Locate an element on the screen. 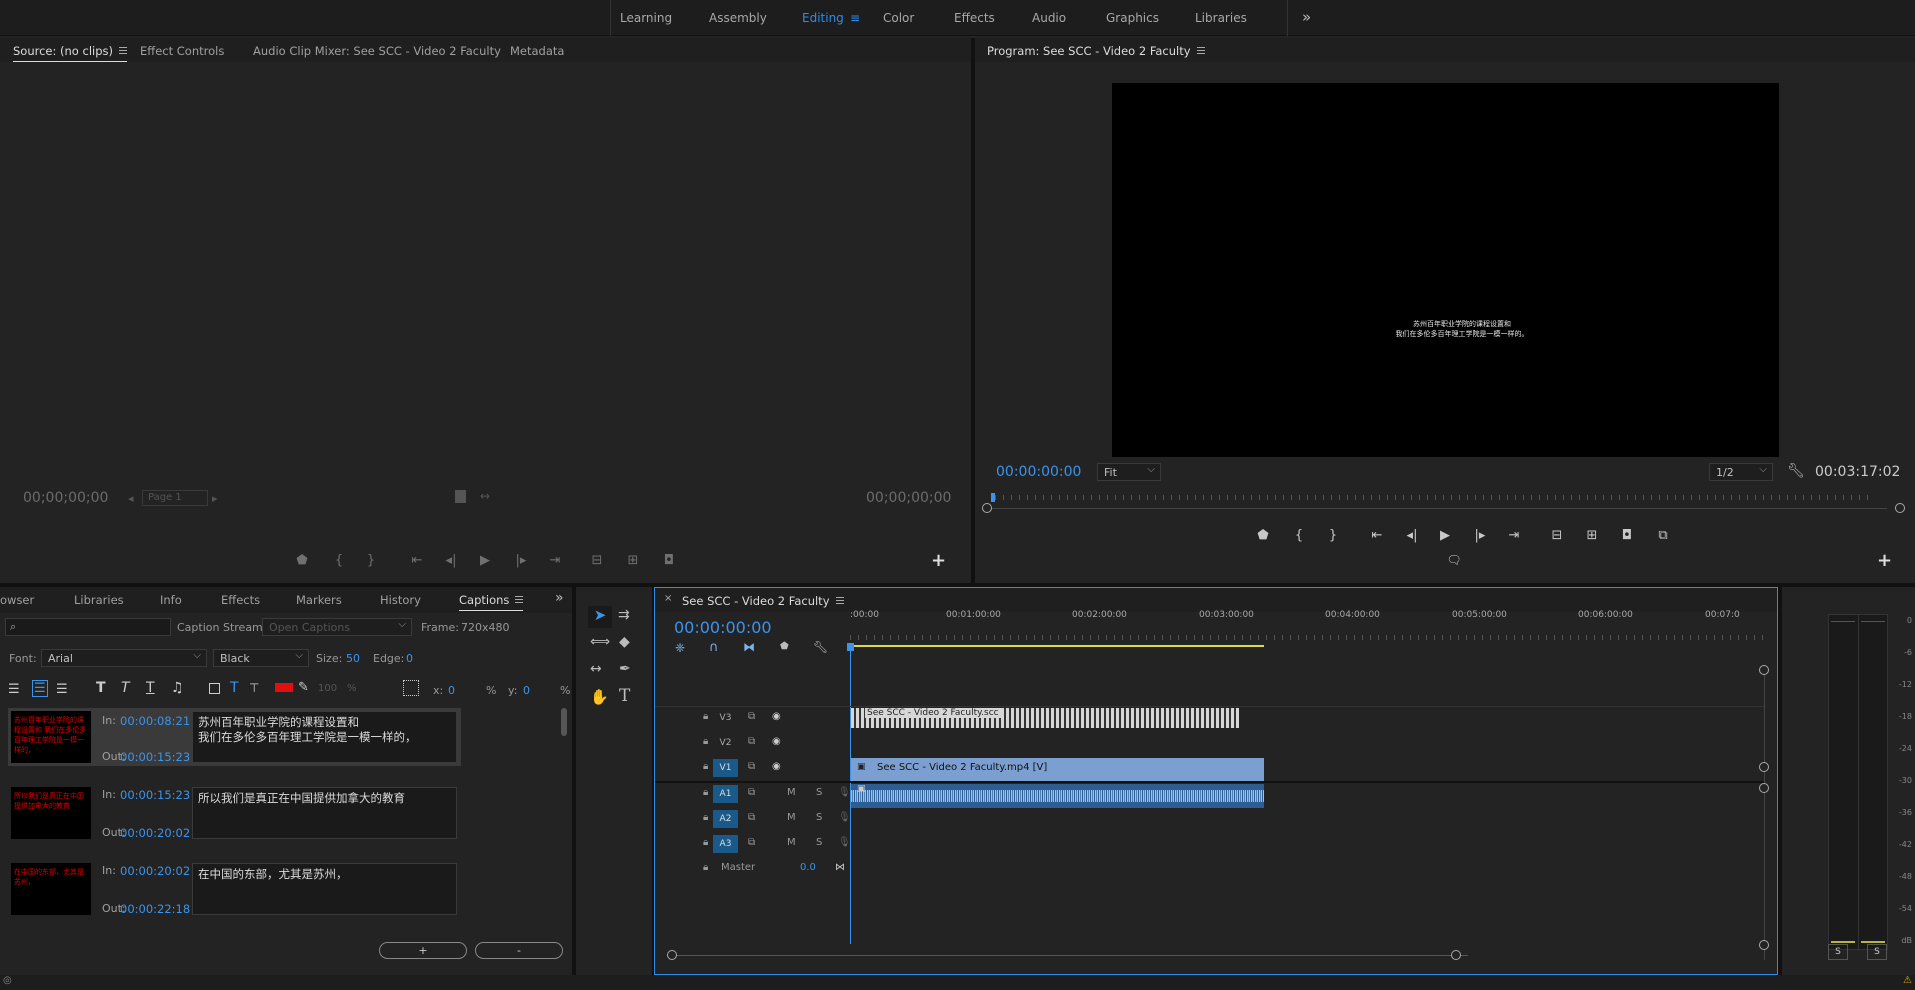  selection-tool-icon: ➤ is located at coordinates (600, 617).